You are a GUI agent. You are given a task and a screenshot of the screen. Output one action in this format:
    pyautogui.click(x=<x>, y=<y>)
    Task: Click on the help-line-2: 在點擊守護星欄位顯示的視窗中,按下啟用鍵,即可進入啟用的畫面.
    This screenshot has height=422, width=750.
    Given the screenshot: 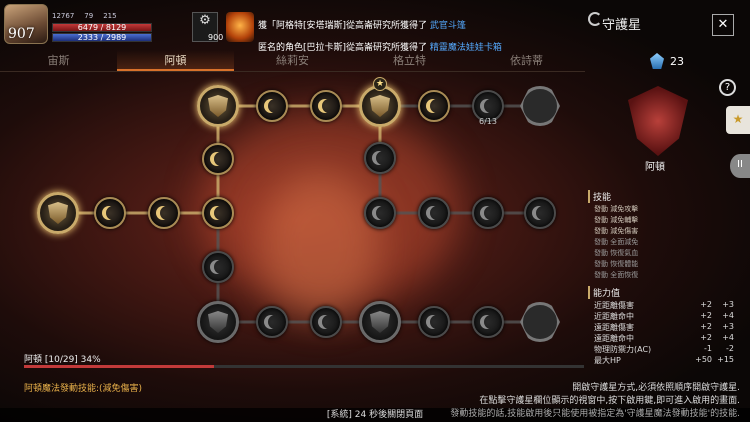 What is the action you would take?
    pyautogui.click(x=609, y=401)
    